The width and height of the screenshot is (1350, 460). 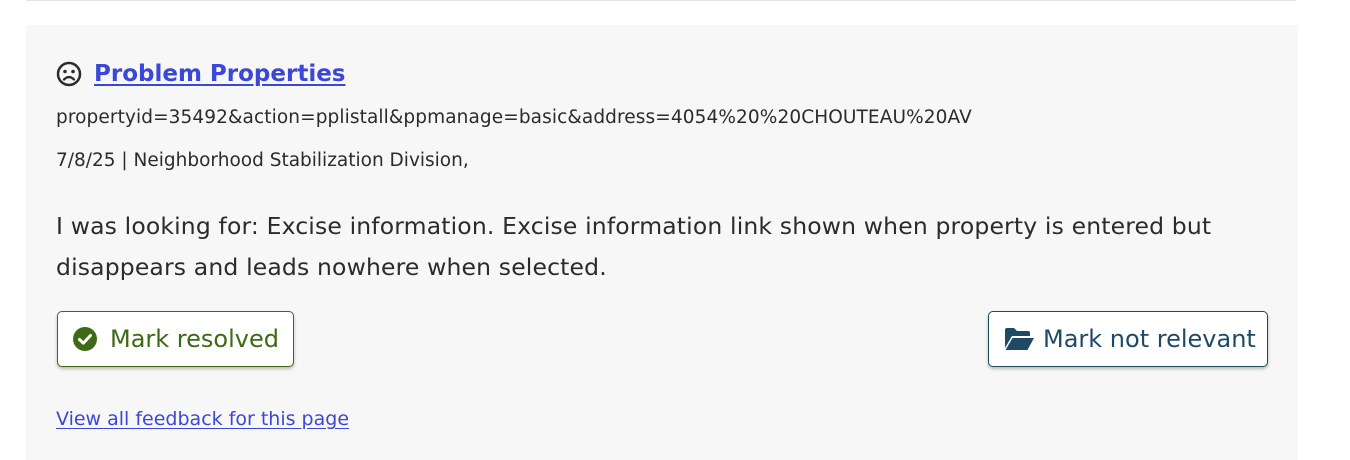 What do you see at coordinates (194, 339) in the screenshot?
I see `mark-resolved-label: Mark resolved` at bounding box center [194, 339].